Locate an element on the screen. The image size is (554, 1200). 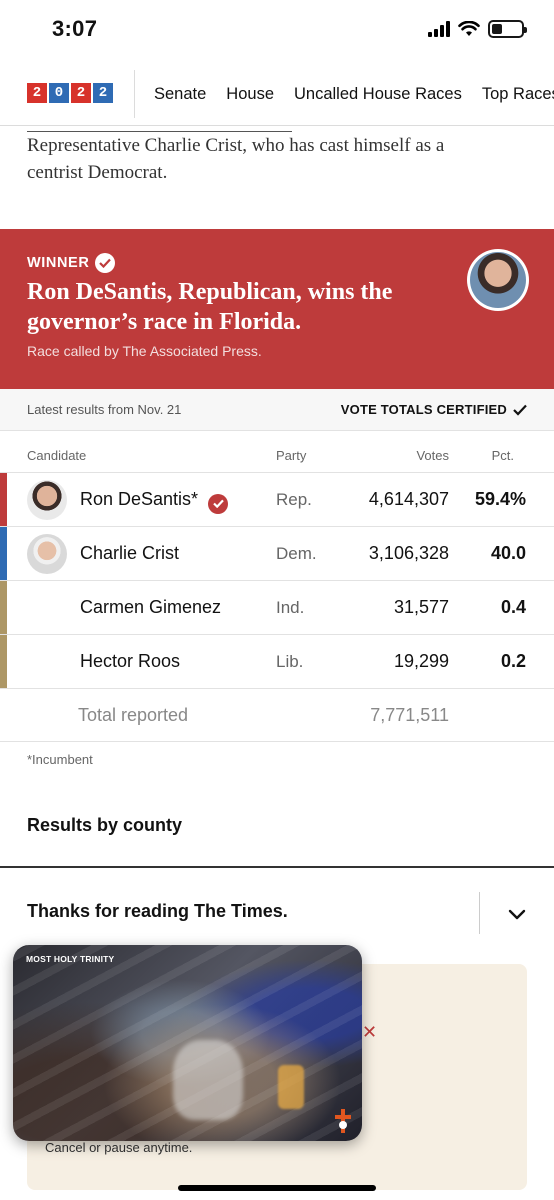
offer-accent-icon: ✕ is located at coordinates (370, 1032).